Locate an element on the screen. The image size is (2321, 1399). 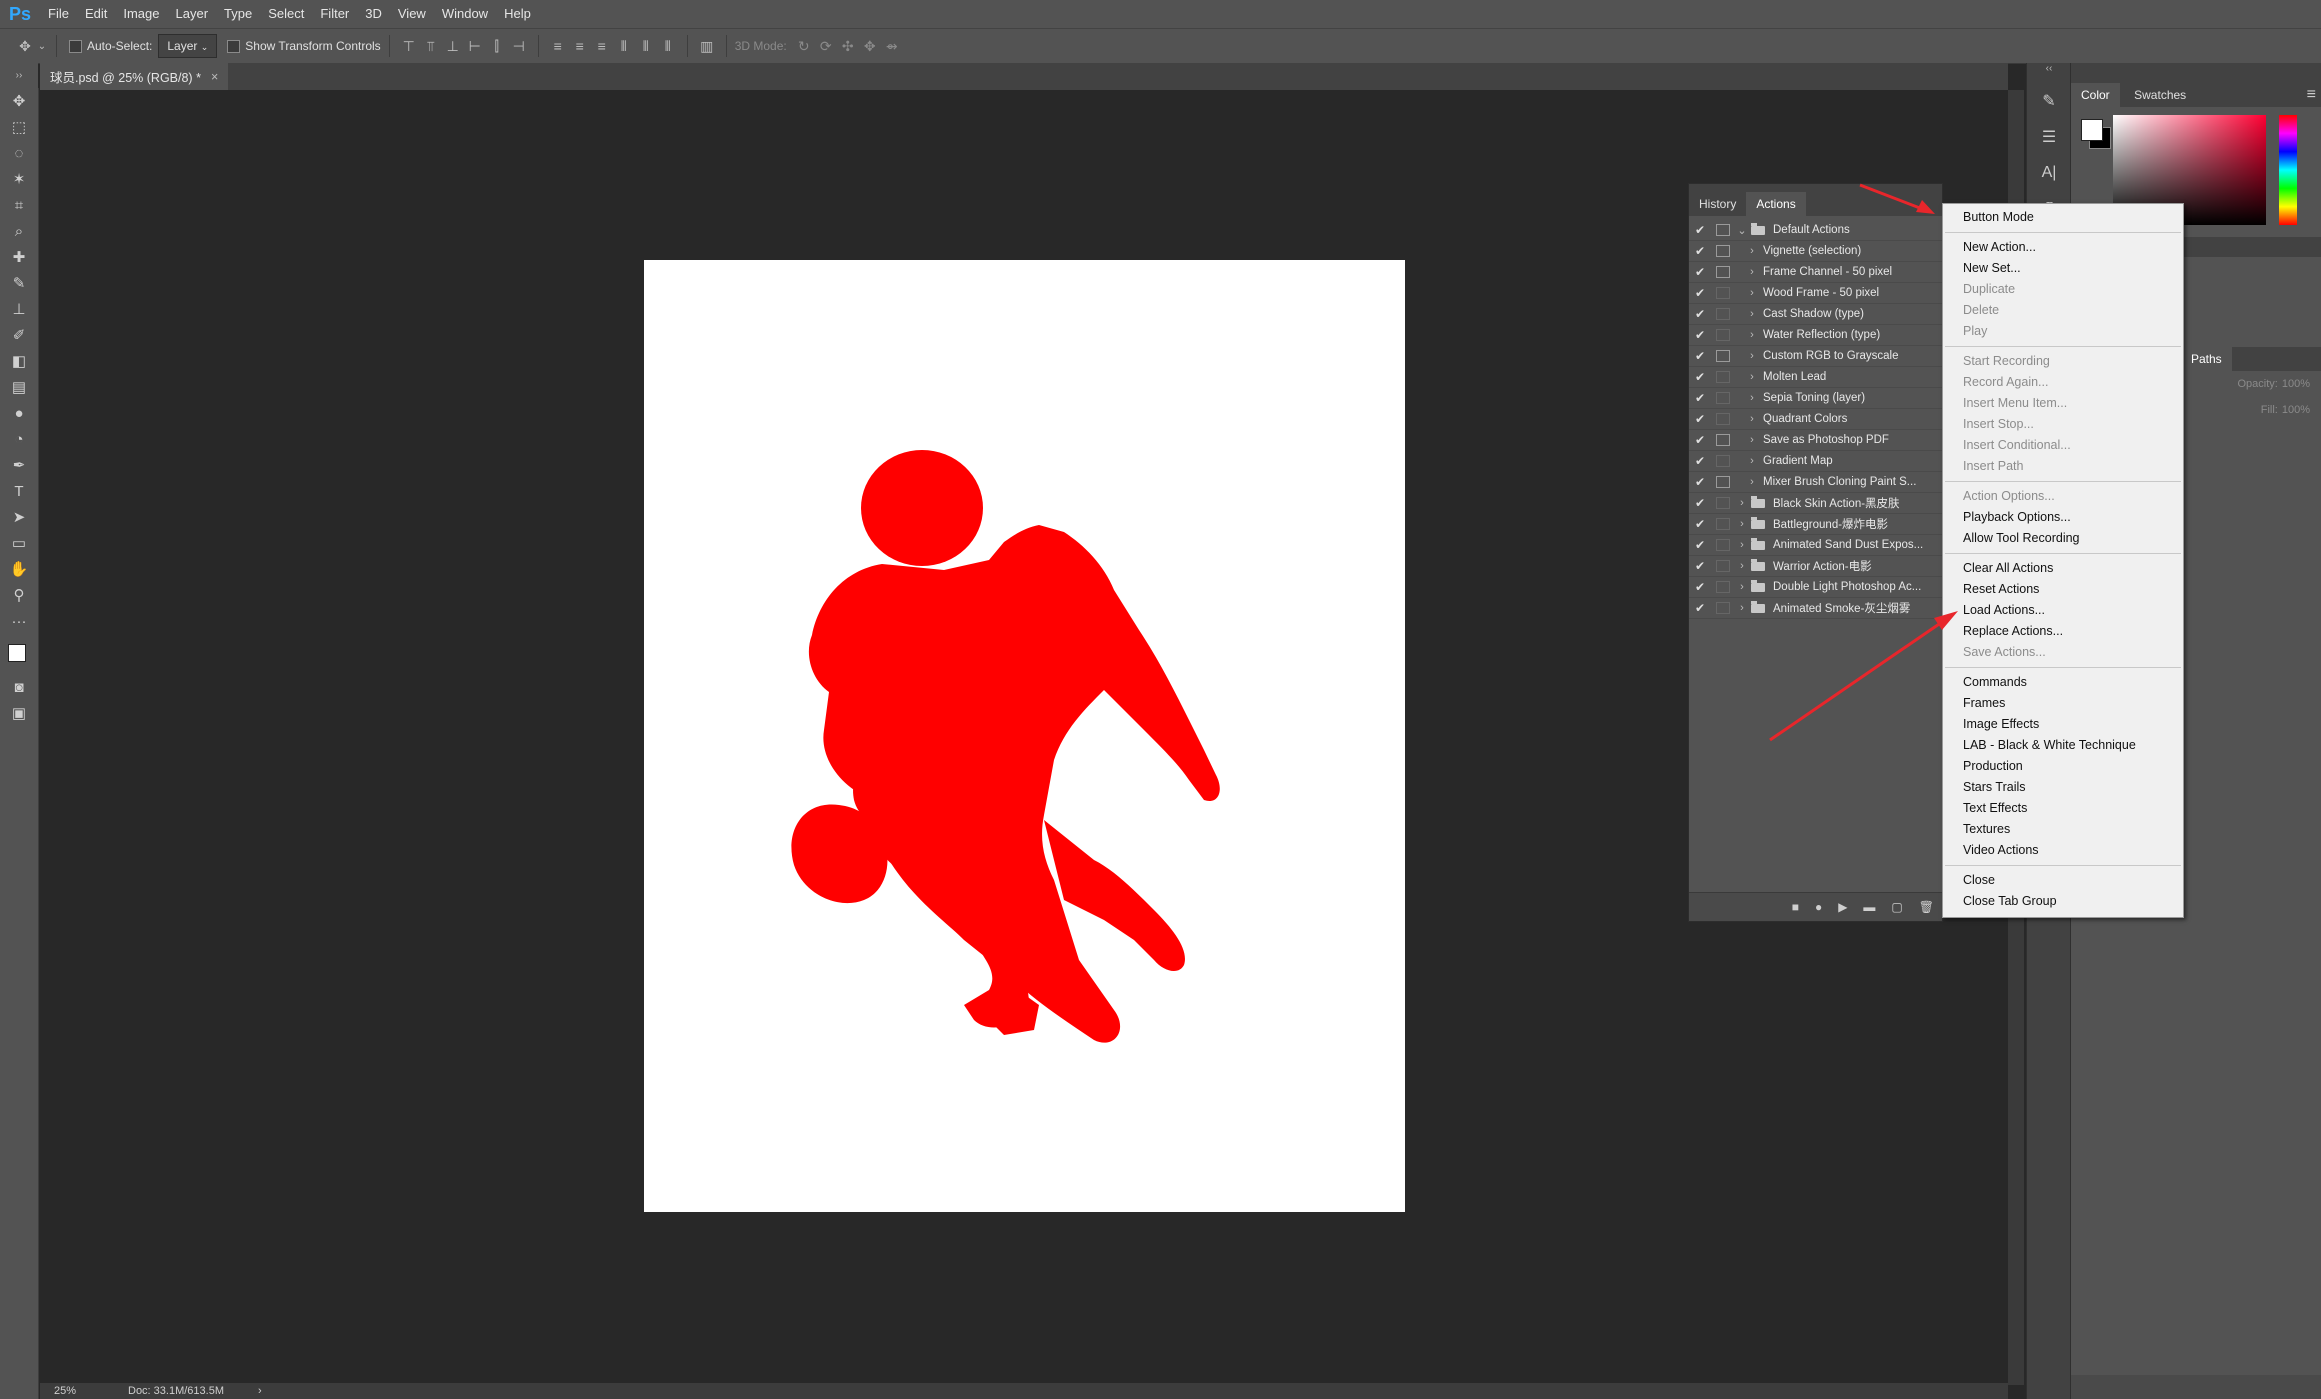
fill-value: 100% is located at coordinates (2296, 410).